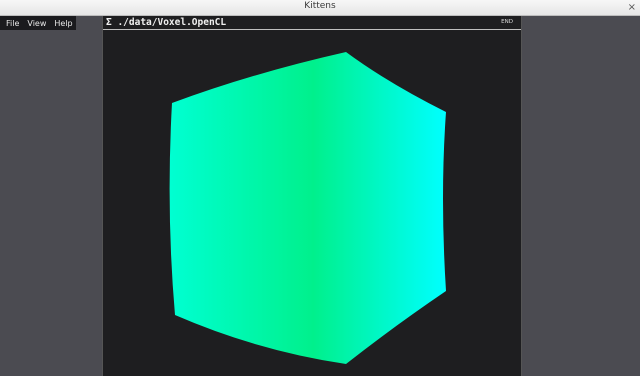 Image resolution: width=640 pixels, height=376 pixels. Describe the element at coordinates (632, 7) in the screenshot. I see `close-icon: ×` at that location.